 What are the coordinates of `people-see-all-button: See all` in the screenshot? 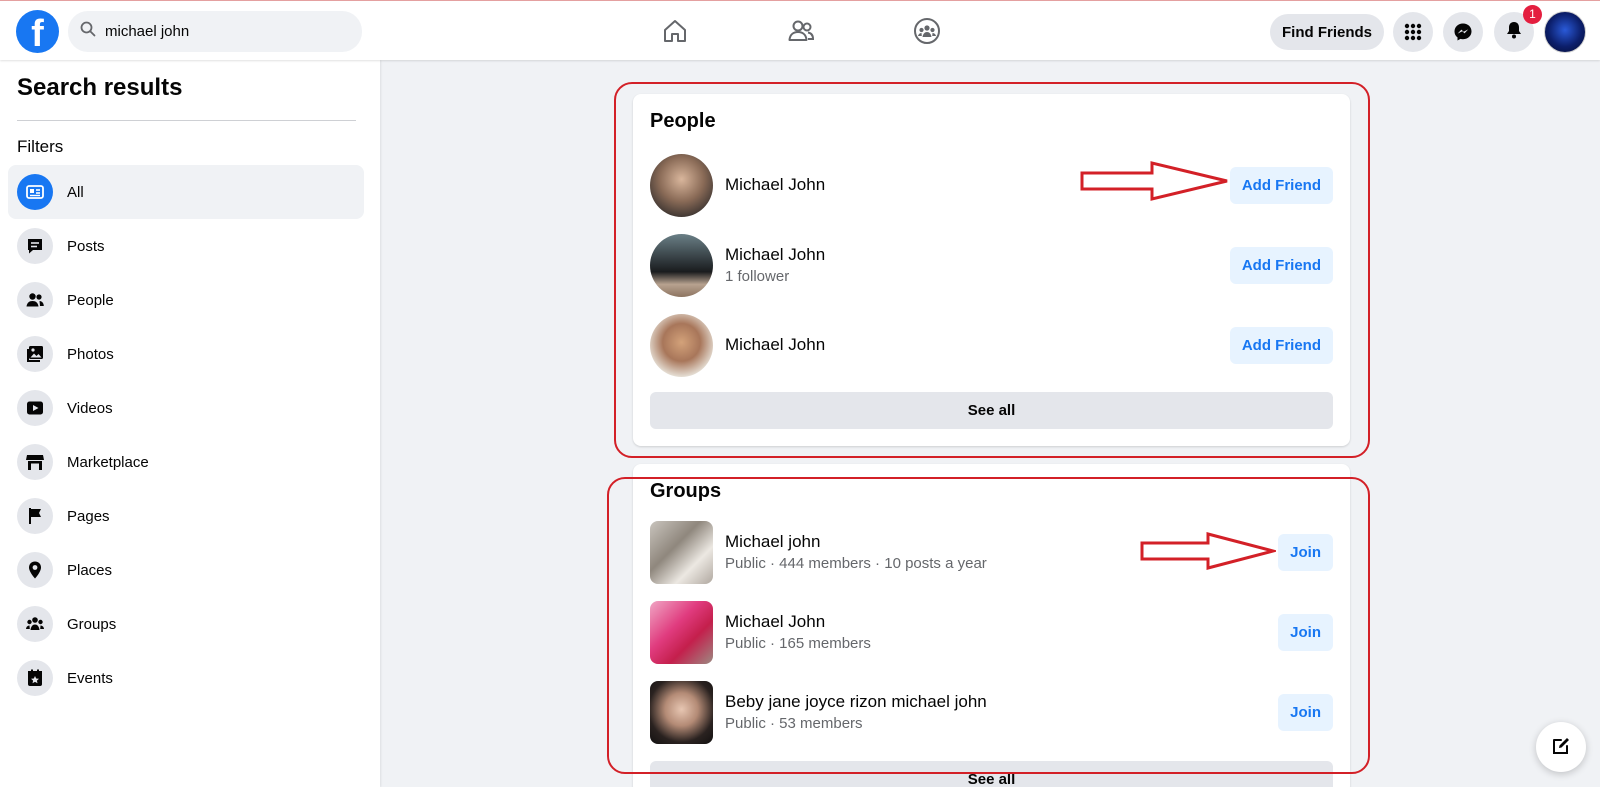 It's located at (991, 410).